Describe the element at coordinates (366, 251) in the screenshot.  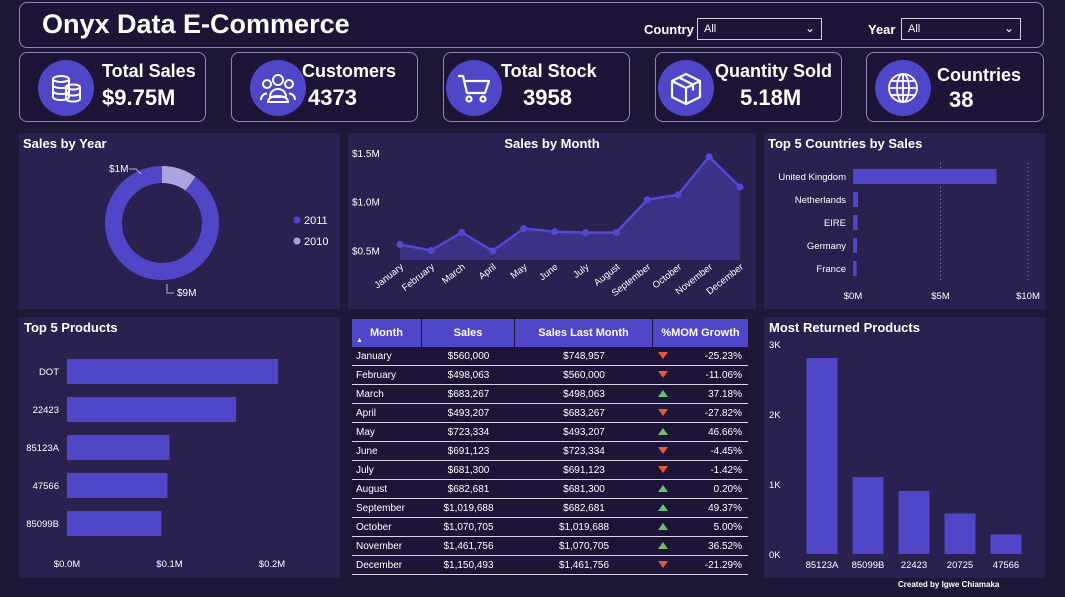
I see `y-tick-label: $0.5M` at that location.